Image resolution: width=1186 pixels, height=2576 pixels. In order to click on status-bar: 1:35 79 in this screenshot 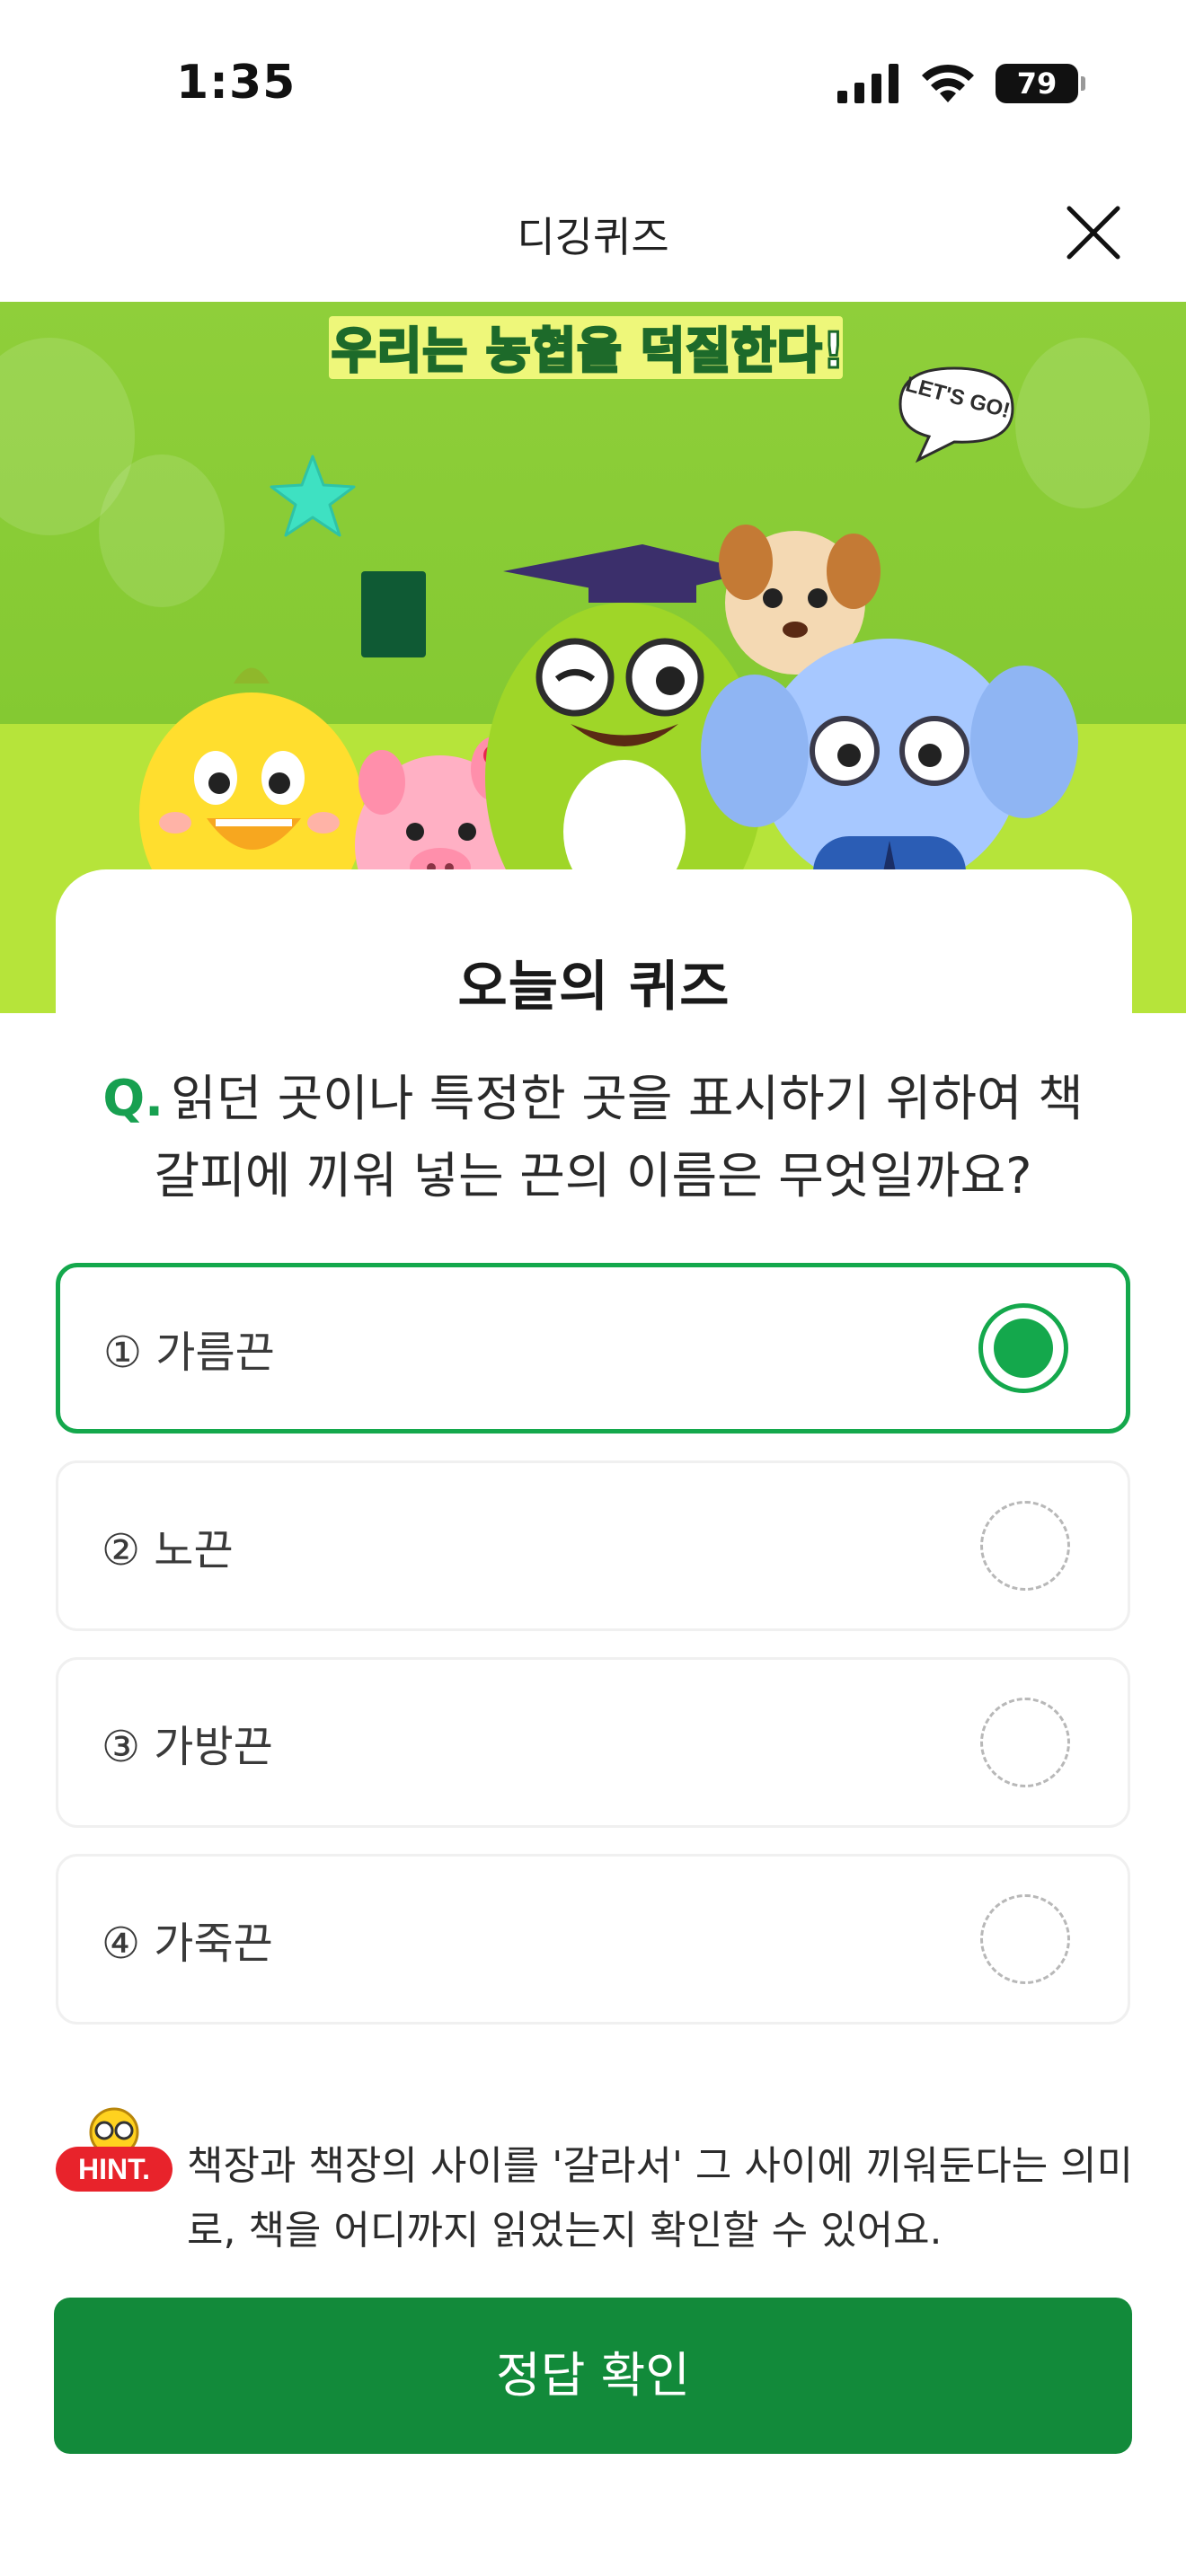, I will do `click(593, 85)`.